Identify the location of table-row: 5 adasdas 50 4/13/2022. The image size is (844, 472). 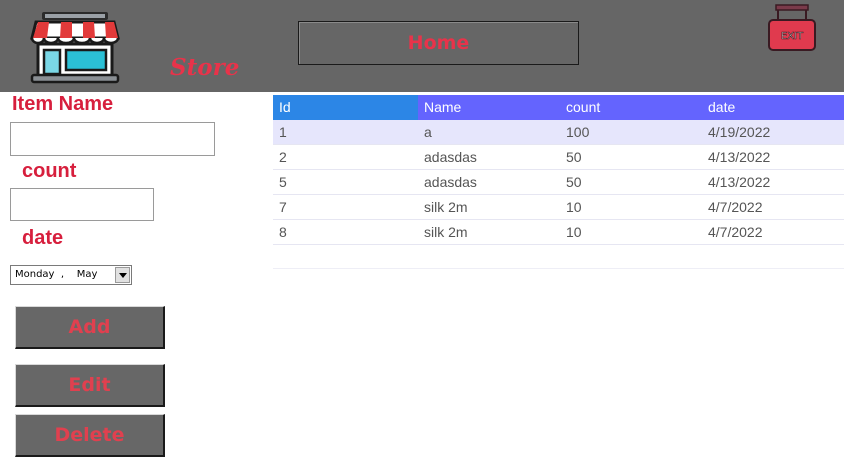
(558, 182).